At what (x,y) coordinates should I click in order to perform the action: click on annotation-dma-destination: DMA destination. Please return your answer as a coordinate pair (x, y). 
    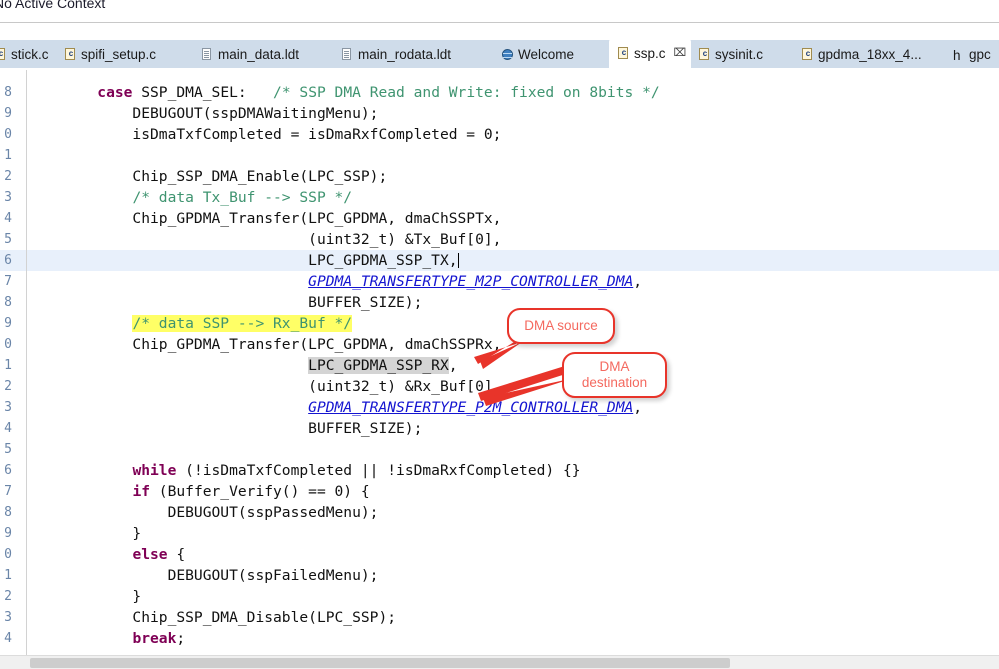
    Looking at the image, I should click on (614, 375).